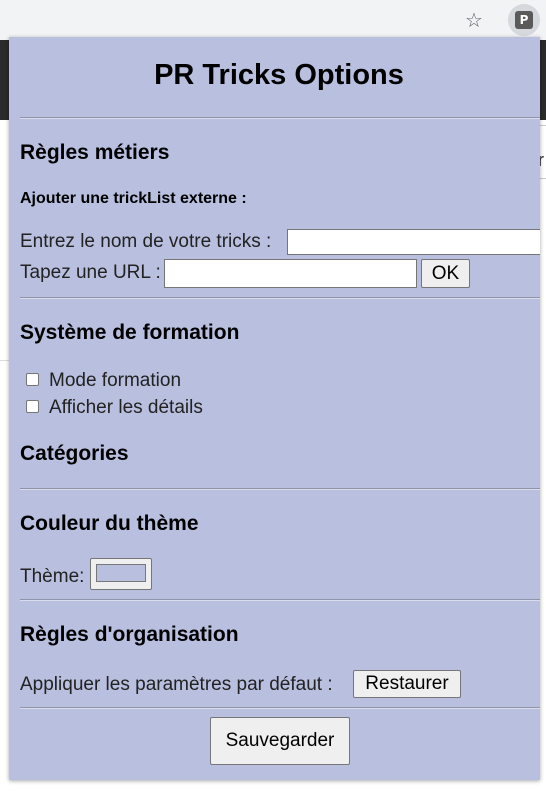 The height and width of the screenshot is (791, 546). I want to click on pr-tricks-extension-icon: P, so click(524, 20).